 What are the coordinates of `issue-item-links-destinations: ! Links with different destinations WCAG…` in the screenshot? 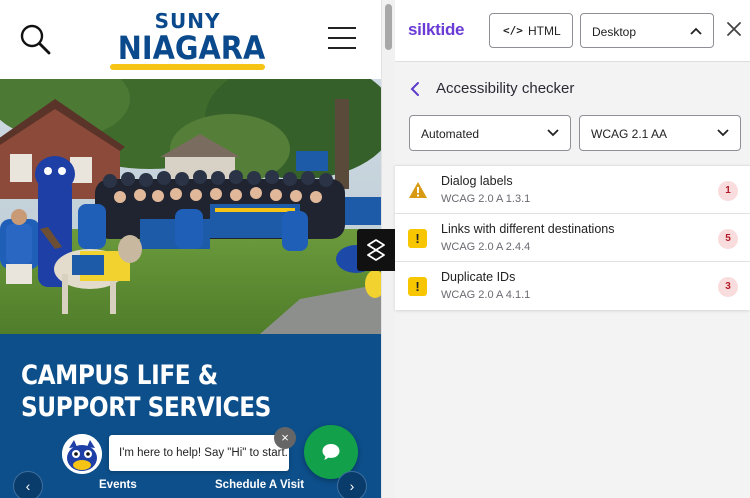 It's located at (572, 238).